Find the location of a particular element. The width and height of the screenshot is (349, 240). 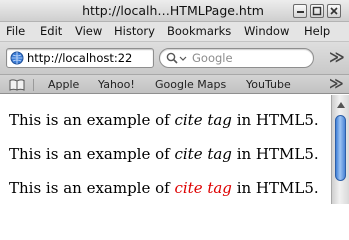

menu-history: History is located at coordinates (134, 31).